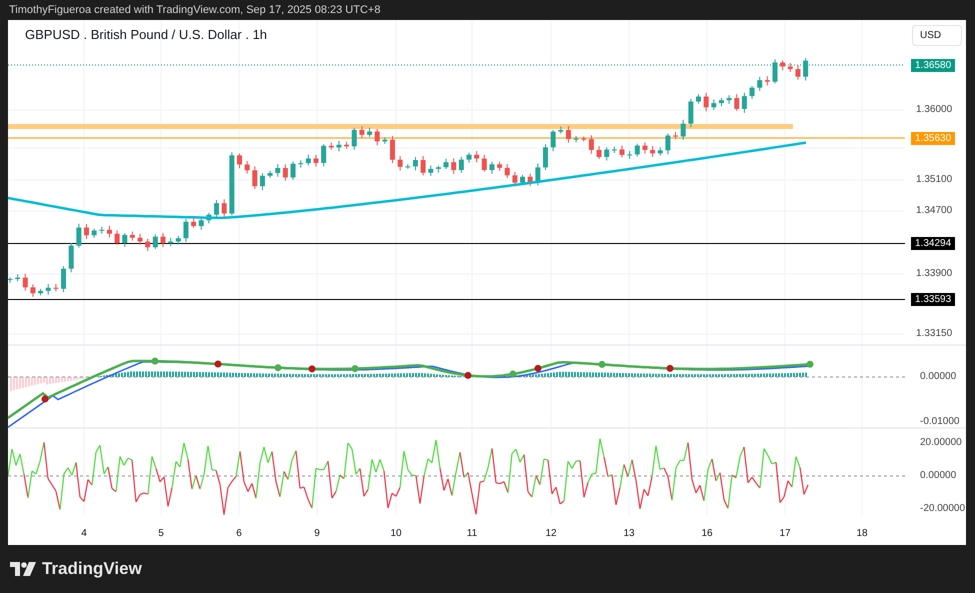 The width and height of the screenshot is (975, 593). Describe the element at coordinates (941, 443) in the screenshot. I see `oscillator-axis-label: 20.00000` at that location.